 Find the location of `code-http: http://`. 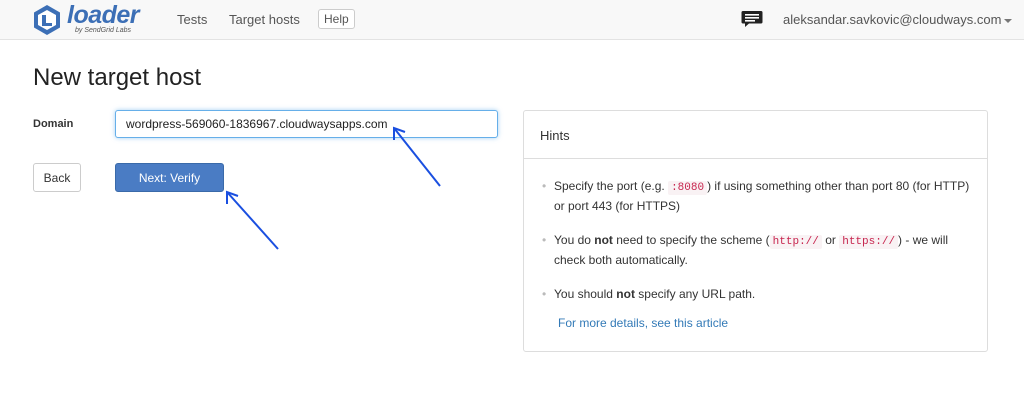

code-http: http:// is located at coordinates (795, 242).